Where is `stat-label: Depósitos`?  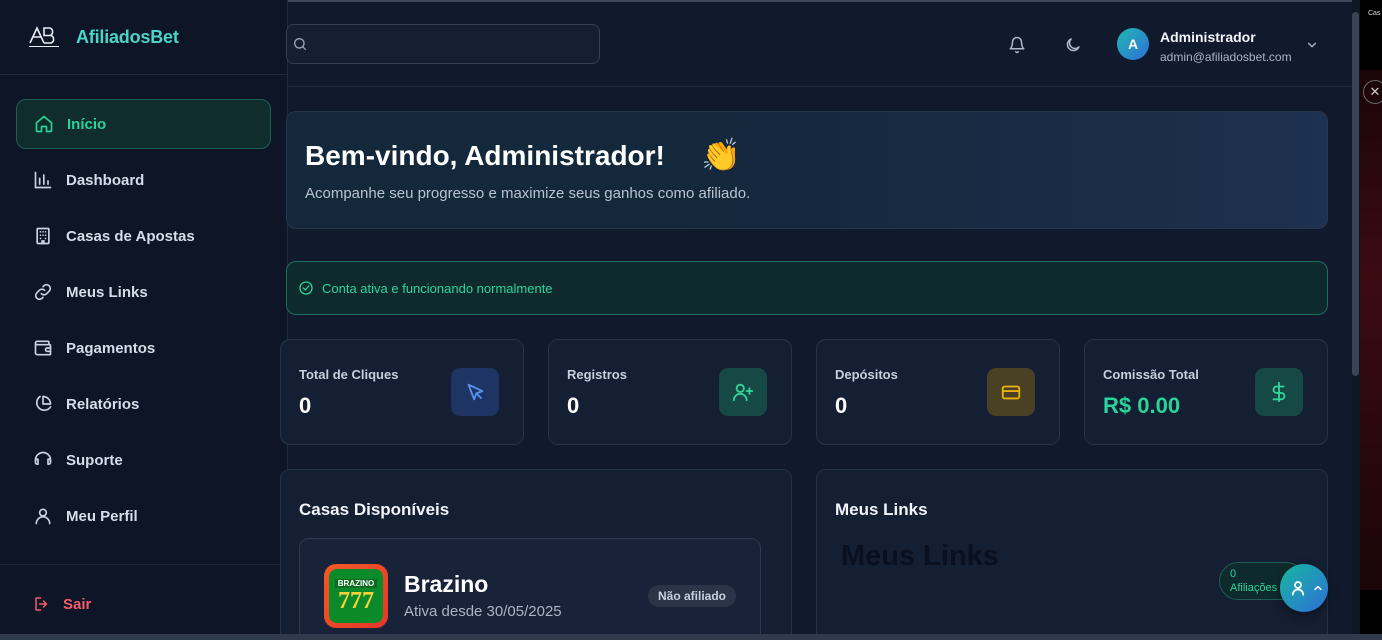 stat-label: Depósitos is located at coordinates (866, 374).